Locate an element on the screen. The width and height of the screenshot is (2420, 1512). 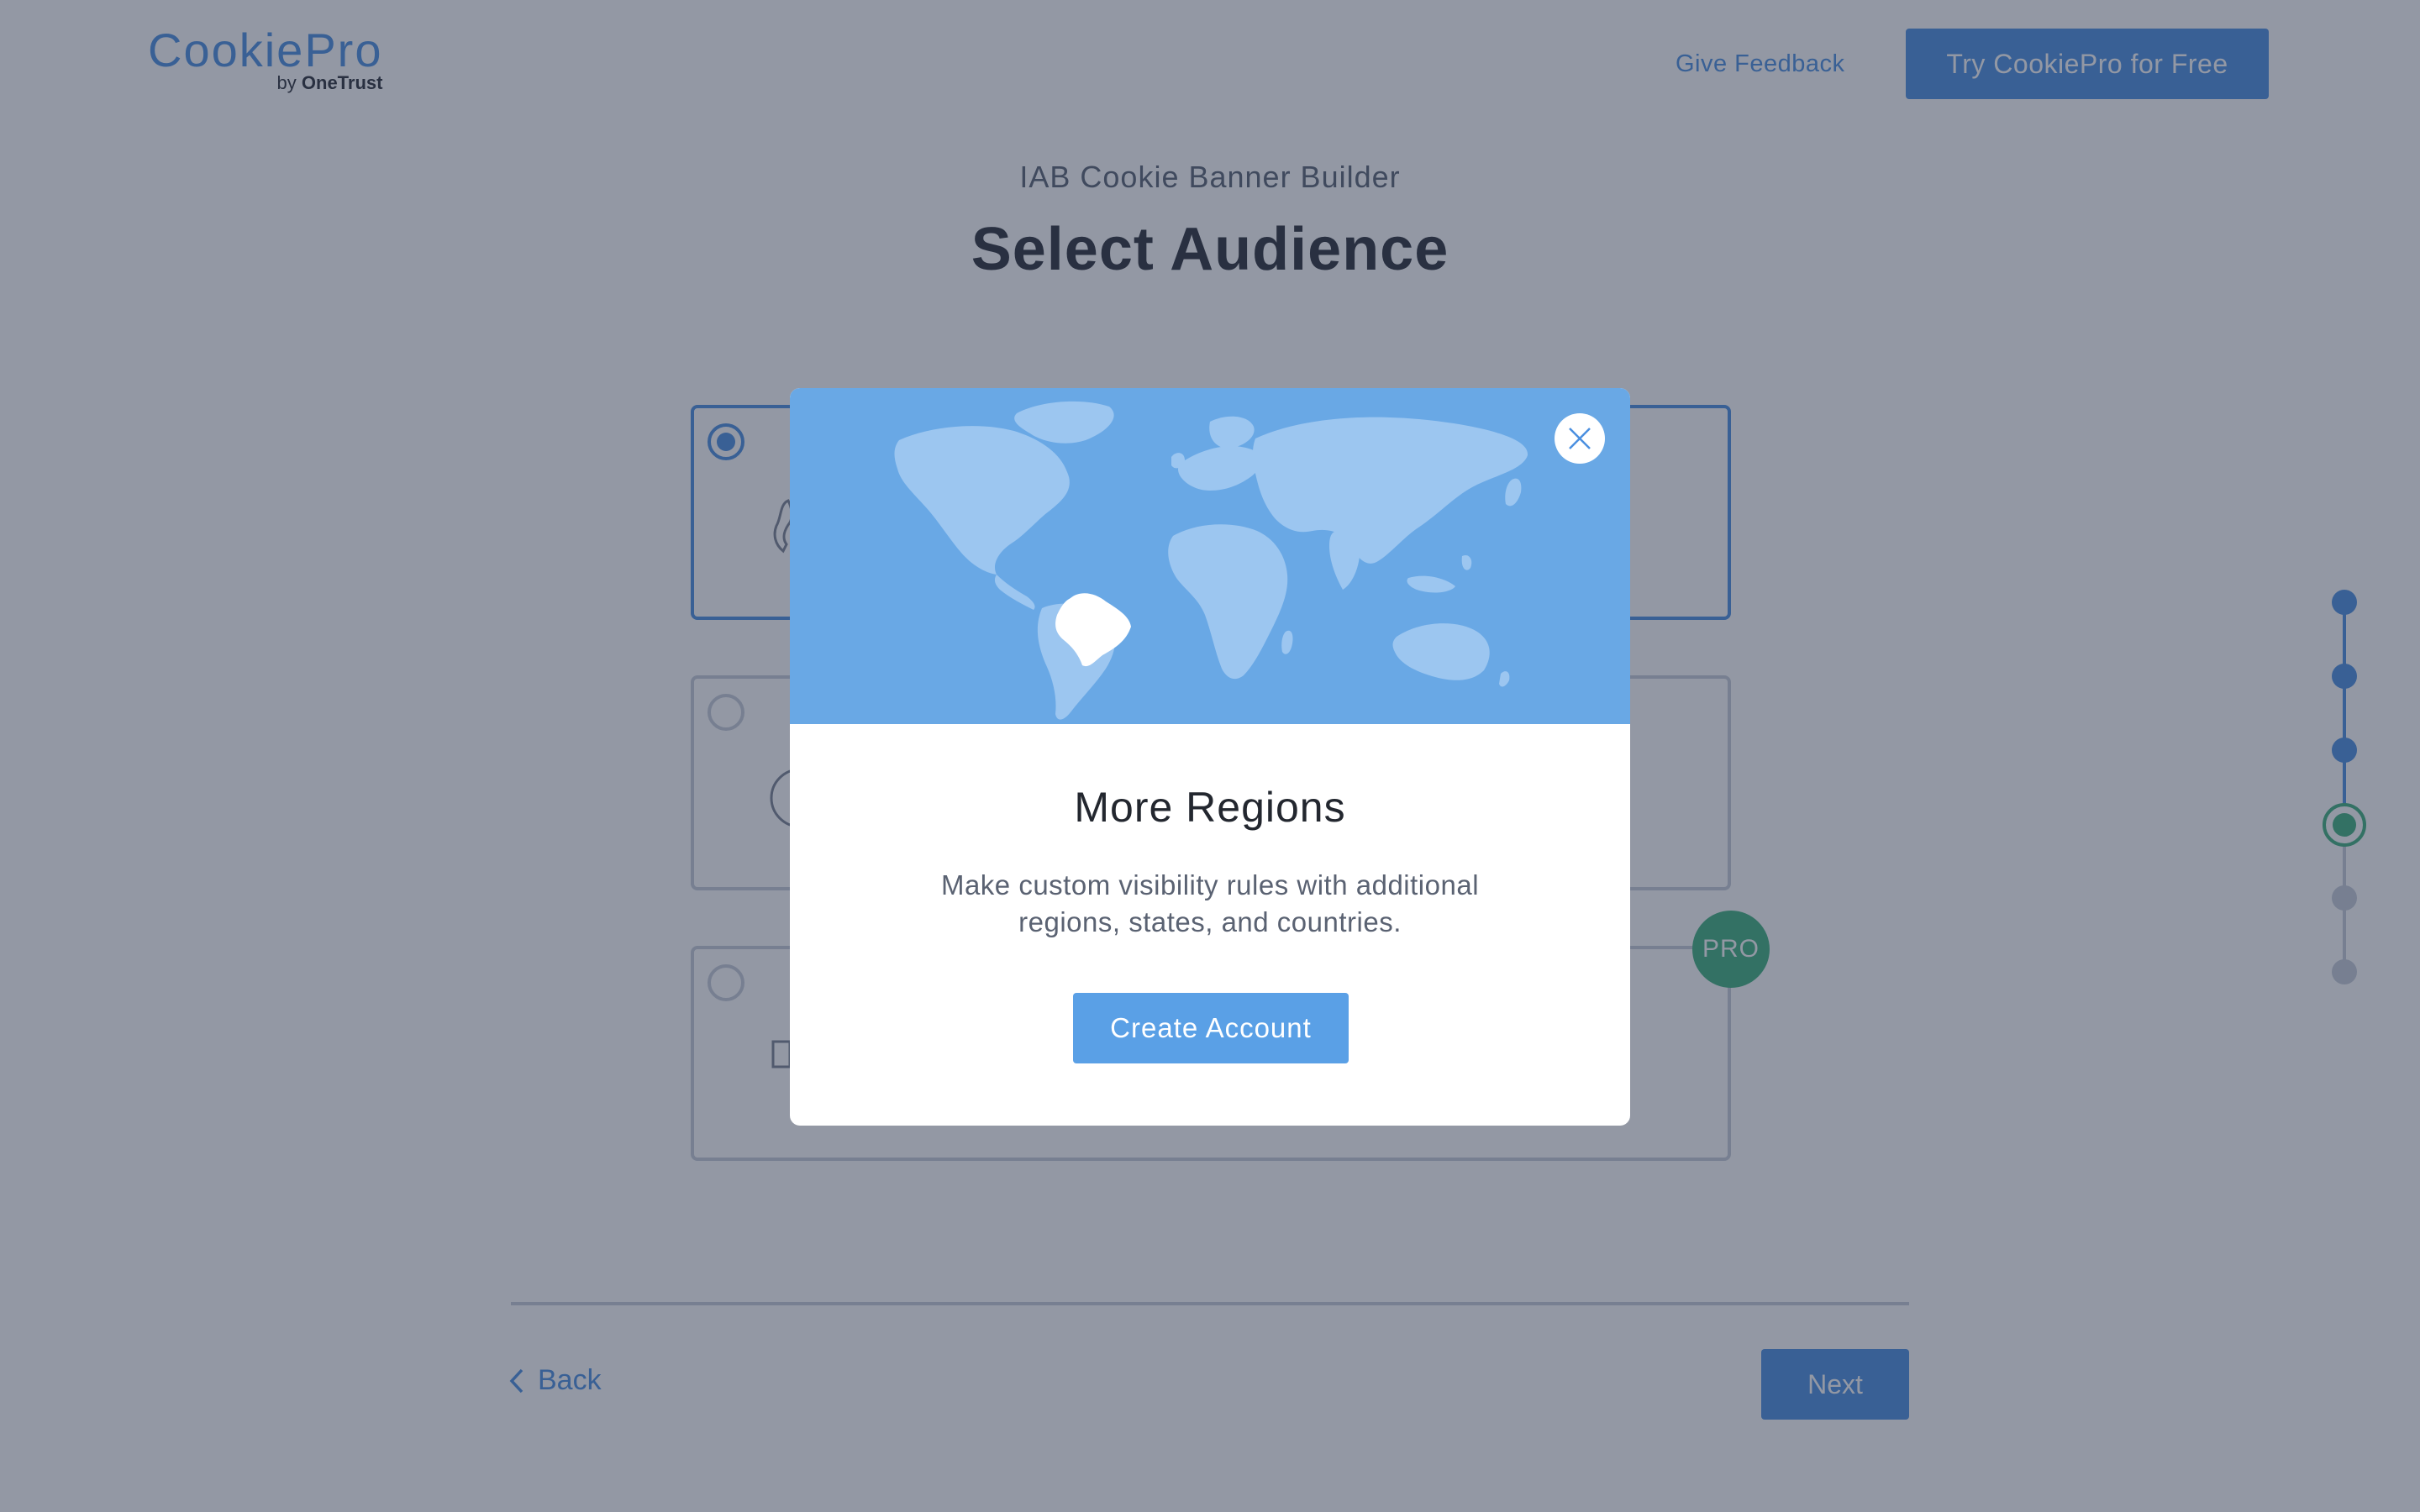
modal-map-banner is located at coordinates (1210, 556).